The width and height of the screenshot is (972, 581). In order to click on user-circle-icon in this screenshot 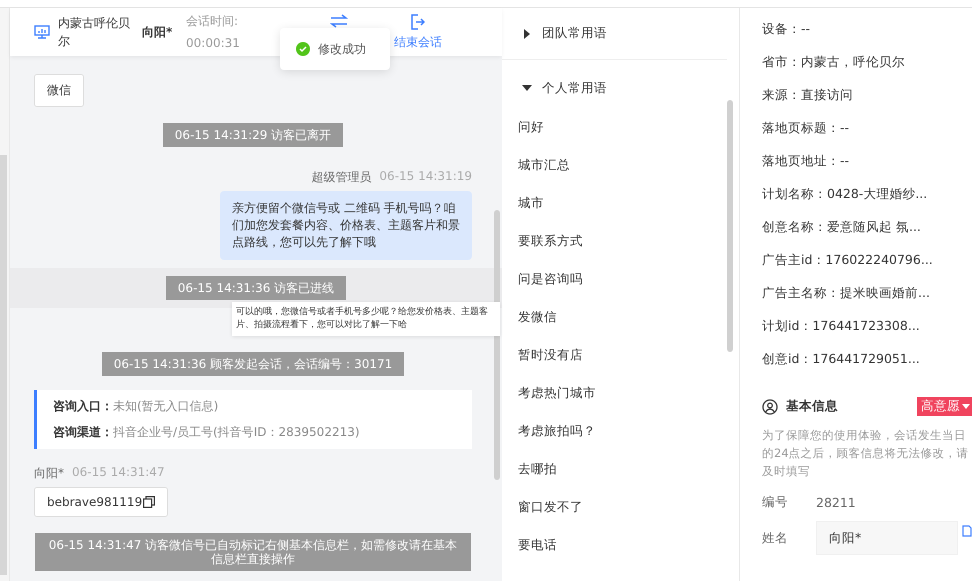, I will do `click(770, 406)`.